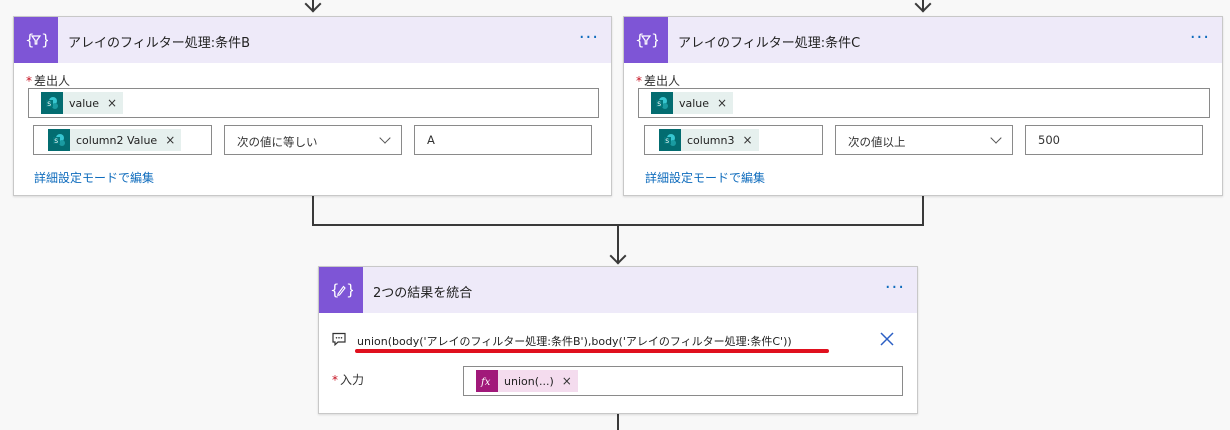  I want to click on operator-dropdown: 次の値に等しい, so click(313, 140).